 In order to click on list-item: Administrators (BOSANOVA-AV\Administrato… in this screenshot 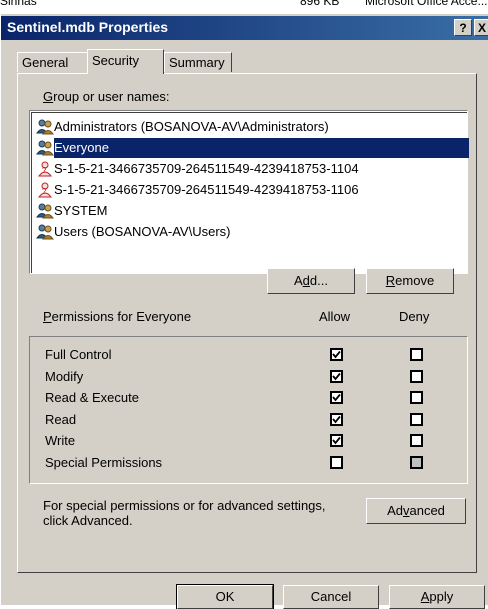, I will do `click(191, 127)`.